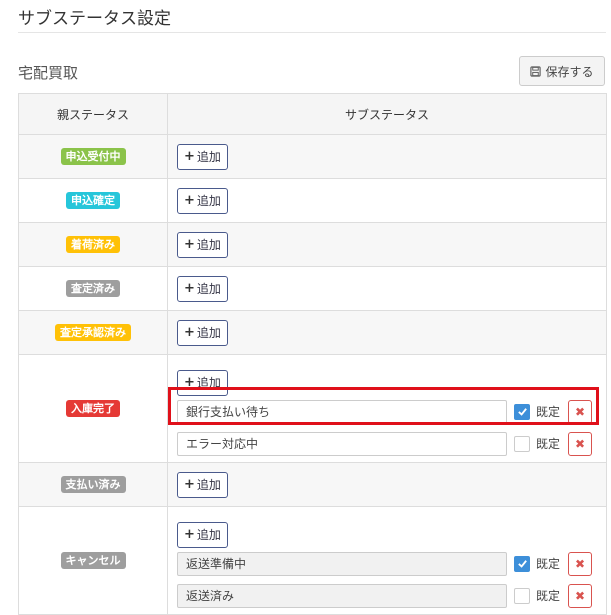  I want to click on table-row: 支払い済み + 追加, so click(312, 484).